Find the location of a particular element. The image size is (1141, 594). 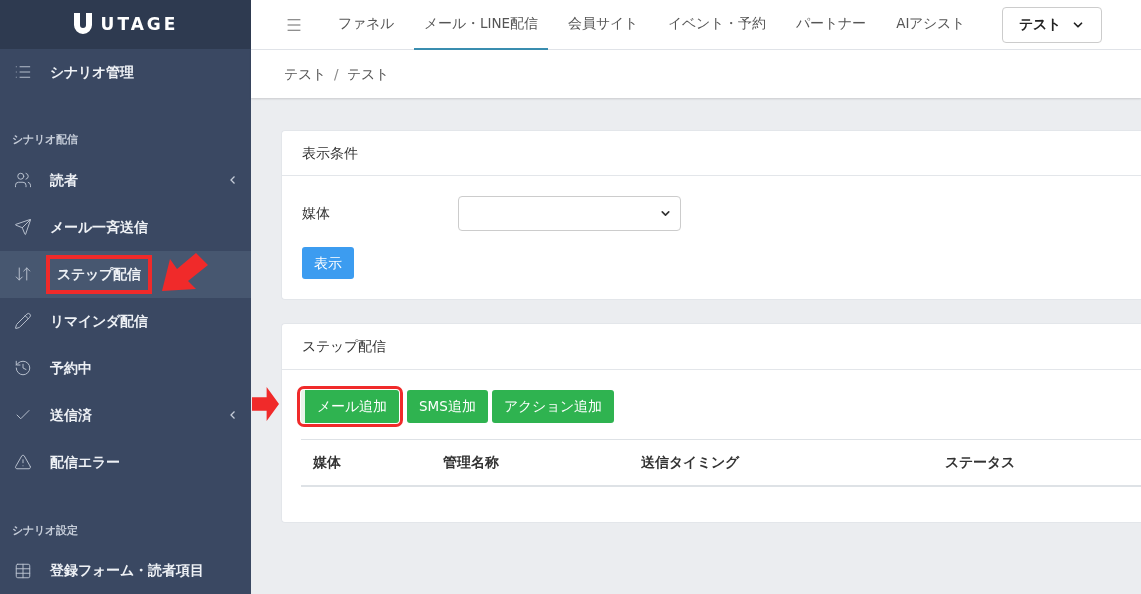

sidebar-label: 配信エラー is located at coordinates (85, 462).